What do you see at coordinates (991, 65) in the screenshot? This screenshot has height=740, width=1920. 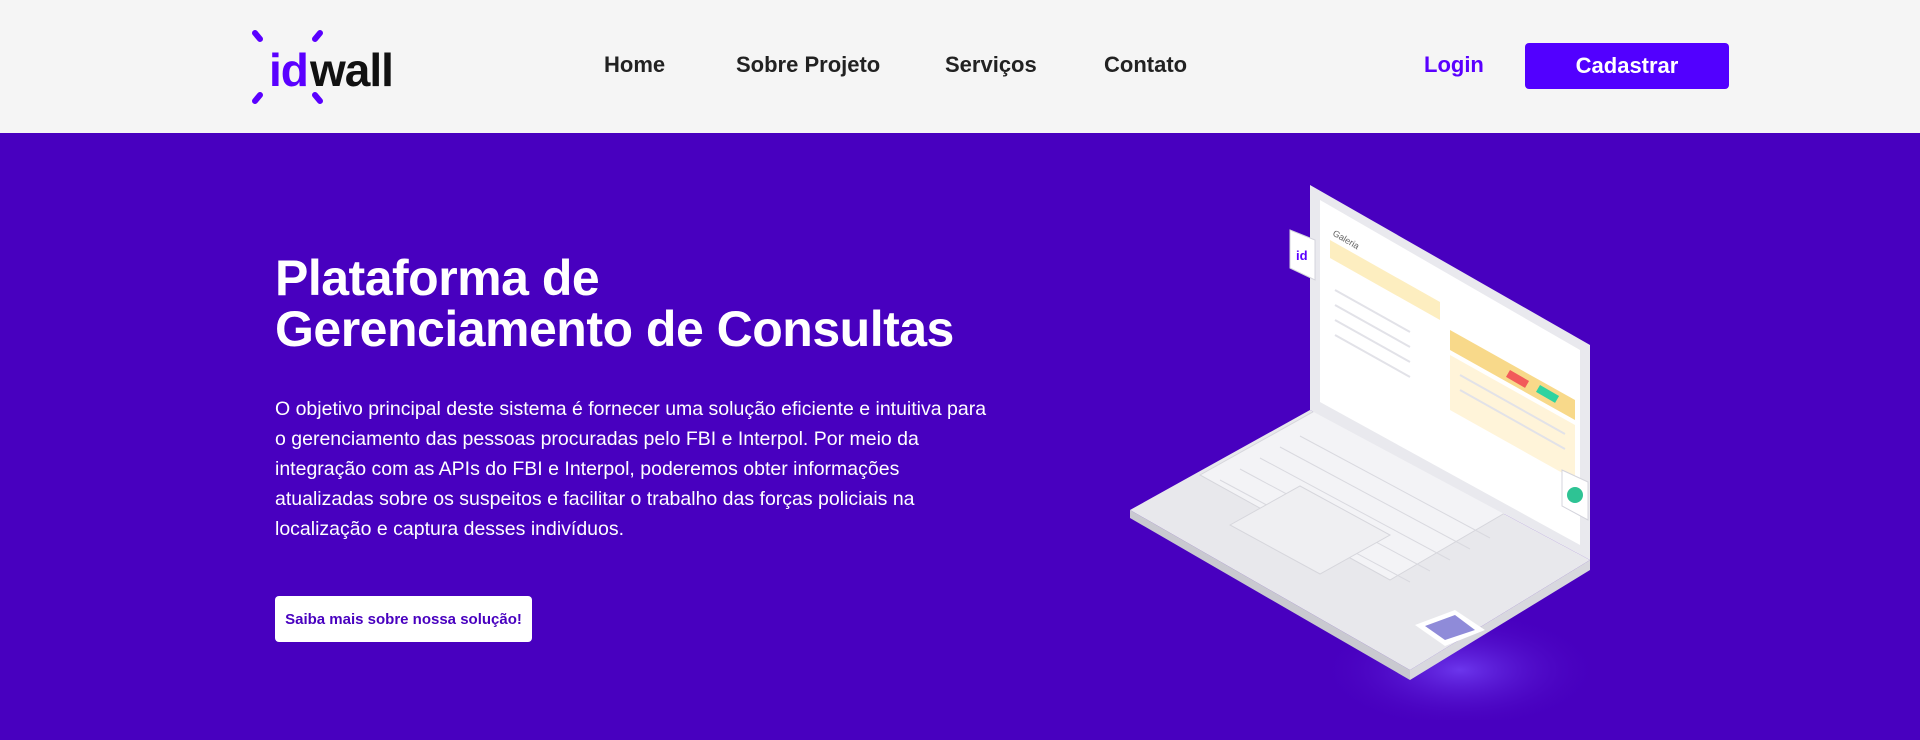 I see `nav-servicos-link: Serviços` at bounding box center [991, 65].